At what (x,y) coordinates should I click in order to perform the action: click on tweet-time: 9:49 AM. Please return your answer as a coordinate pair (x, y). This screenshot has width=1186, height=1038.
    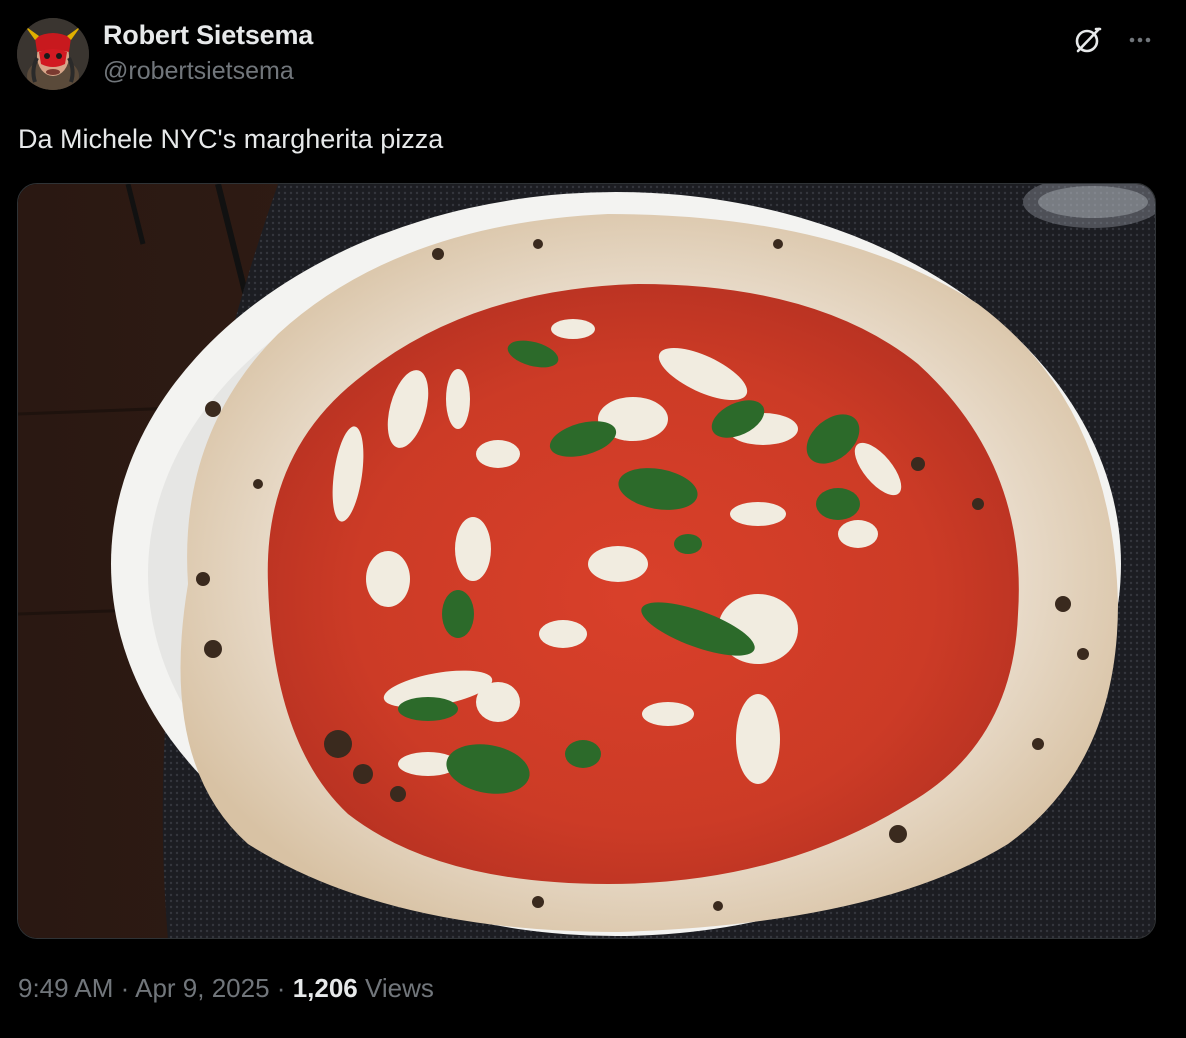
    Looking at the image, I should click on (65, 988).